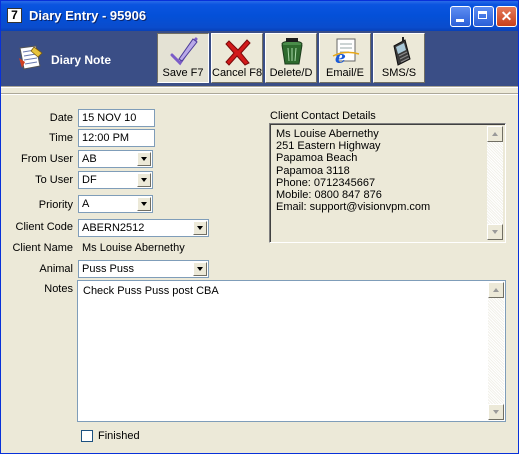 Image resolution: width=519 pixels, height=454 pixels. I want to click on delete-button: Delete/D, so click(291, 58).